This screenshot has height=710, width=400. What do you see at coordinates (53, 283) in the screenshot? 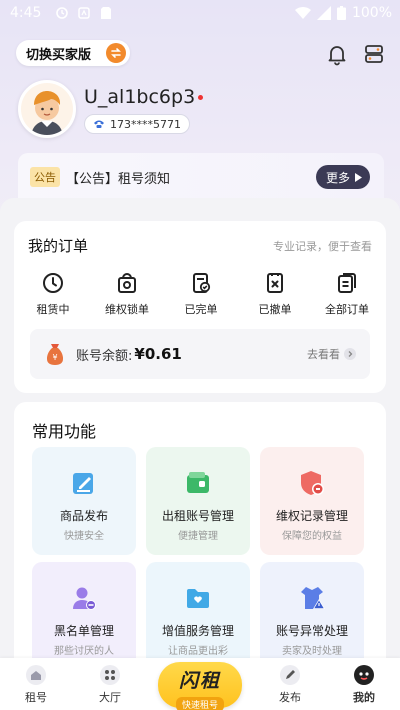
I see `clock-icon` at bounding box center [53, 283].